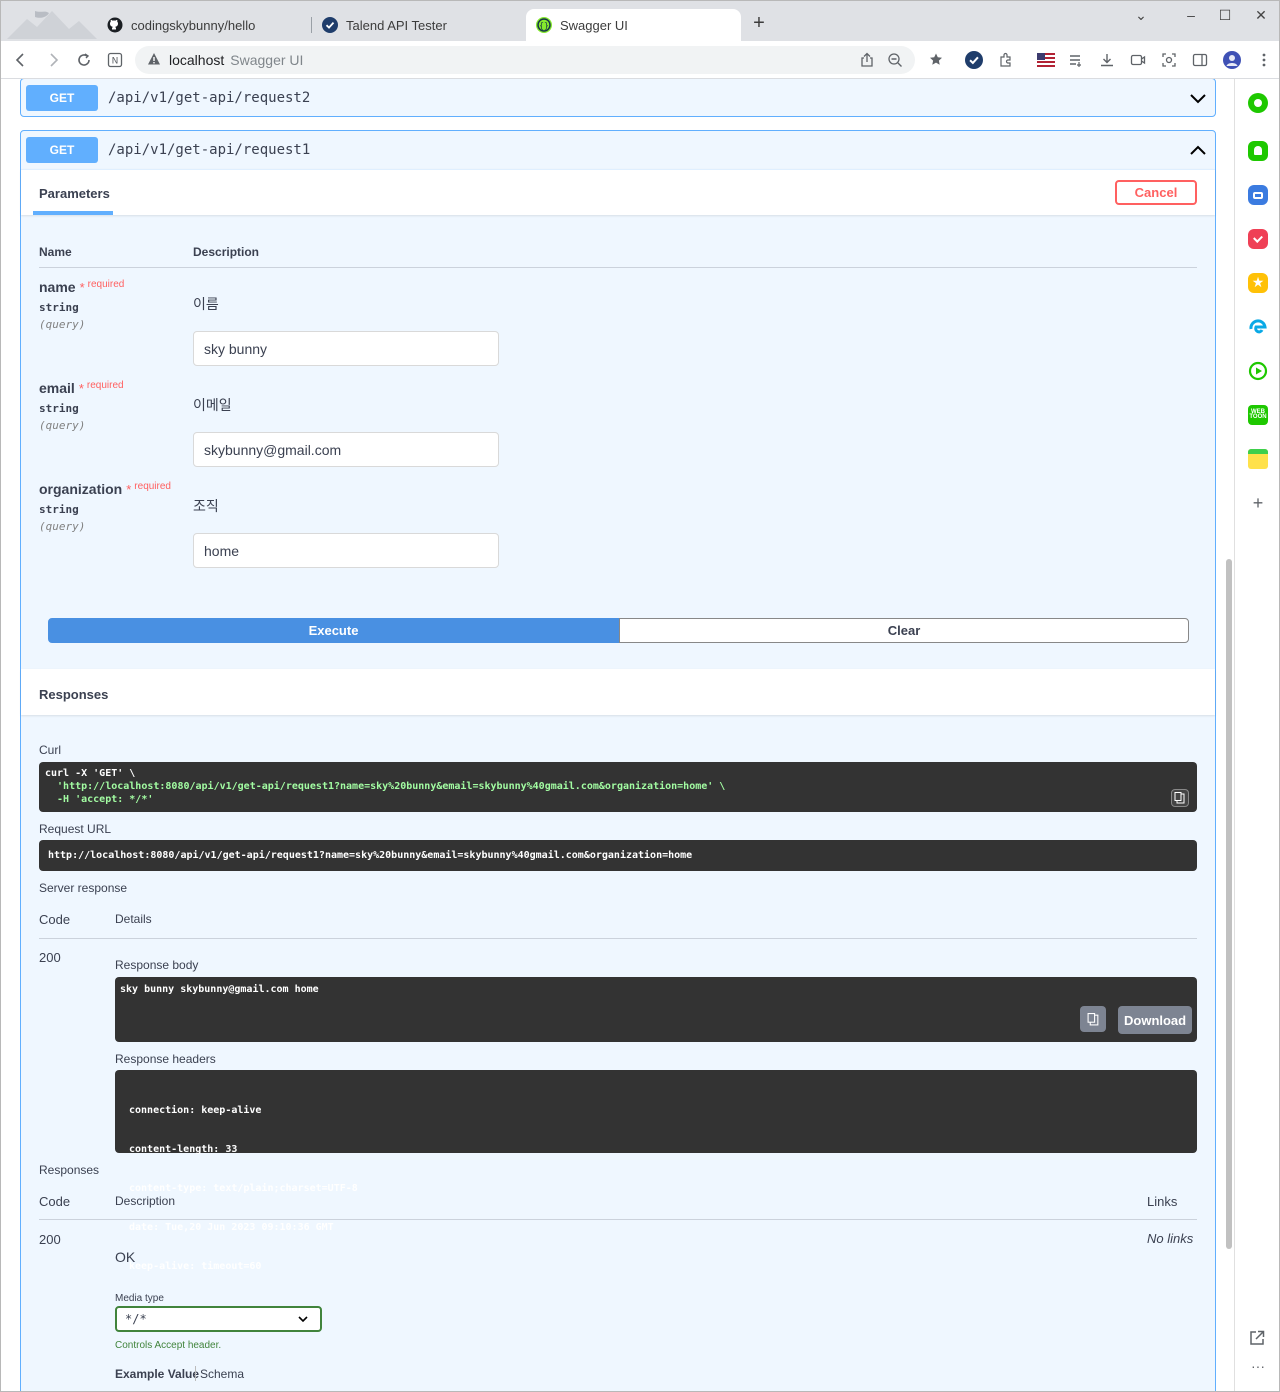  Describe the element at coordinates (937, 60) in the screenshot. I see `favorites-icon` at that location.